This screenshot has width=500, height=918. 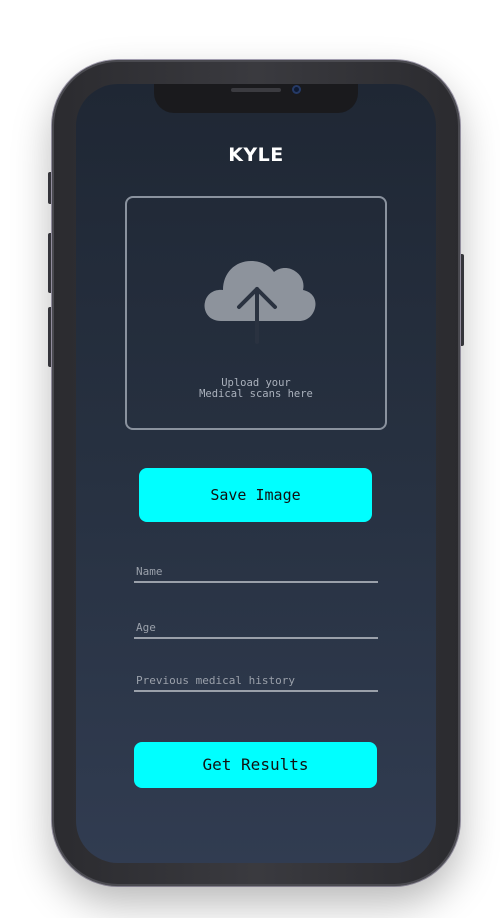 I want to click on speaker-grille, so click(x=256, y=90).